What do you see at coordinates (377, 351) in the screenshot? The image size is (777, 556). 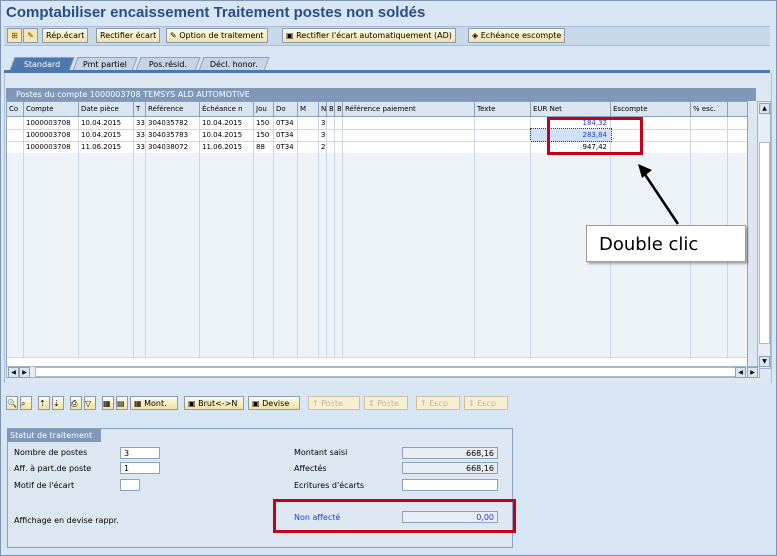 I see `table-row` at bounding box center [377, 351].